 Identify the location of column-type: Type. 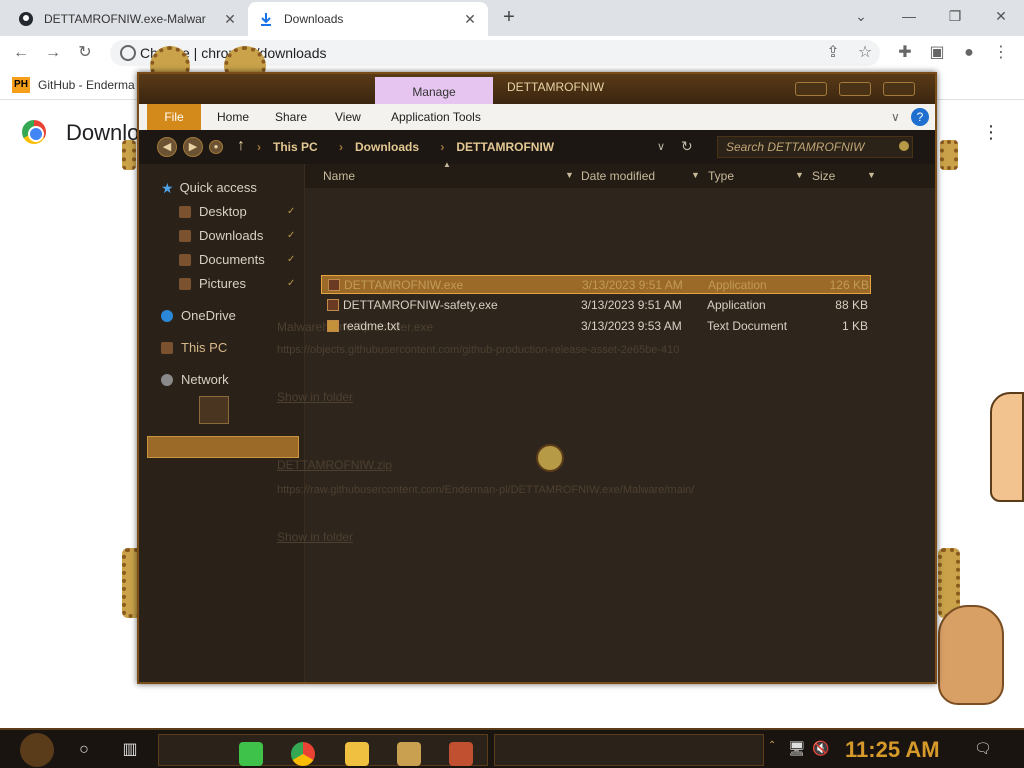
(721, 176).